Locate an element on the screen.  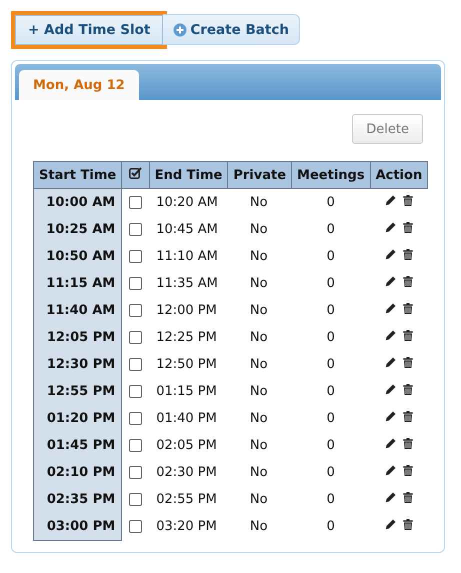
start-time: 02:10 PM is located at coordinates (81, 472).